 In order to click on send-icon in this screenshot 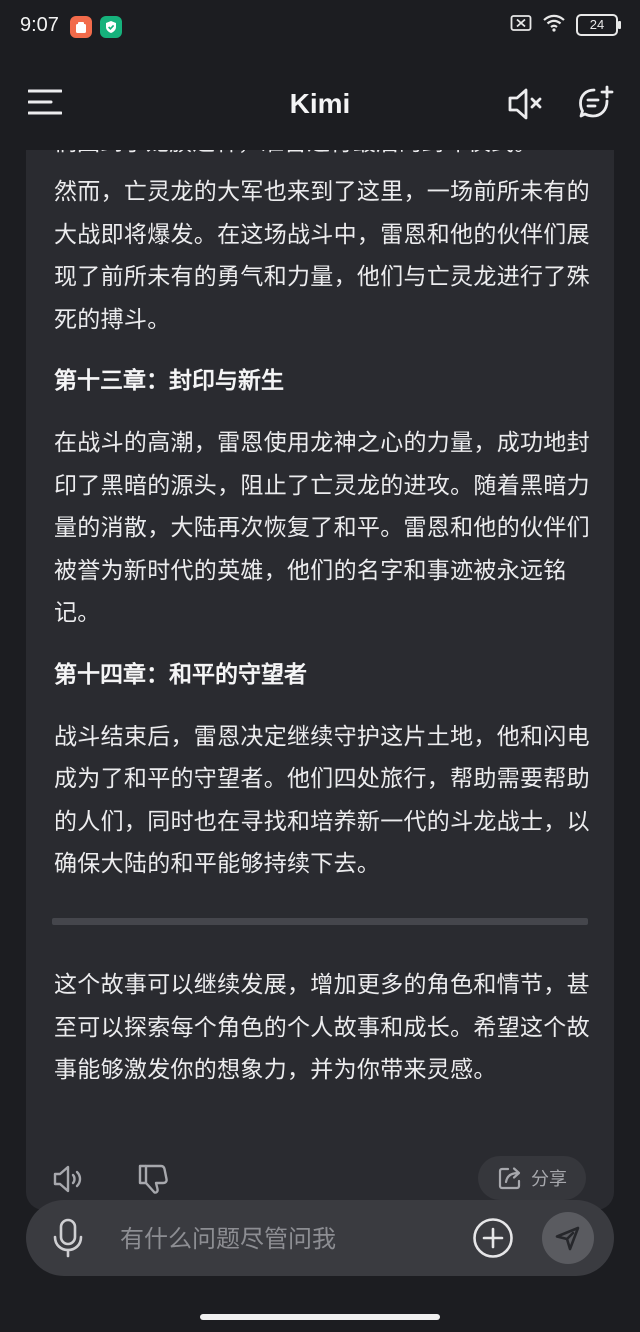, I will do `click(567, 1238)`.